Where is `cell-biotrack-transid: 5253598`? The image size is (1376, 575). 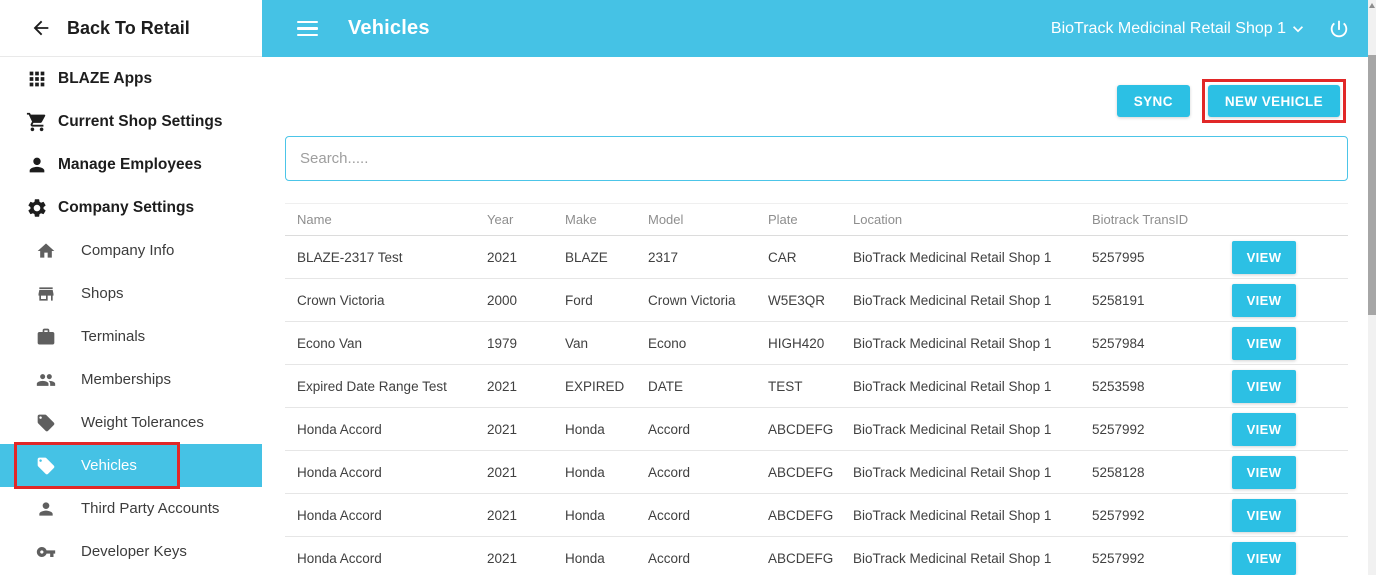 cell-biotrack-transid: 5253598 is located at coordinates (1118, 386).